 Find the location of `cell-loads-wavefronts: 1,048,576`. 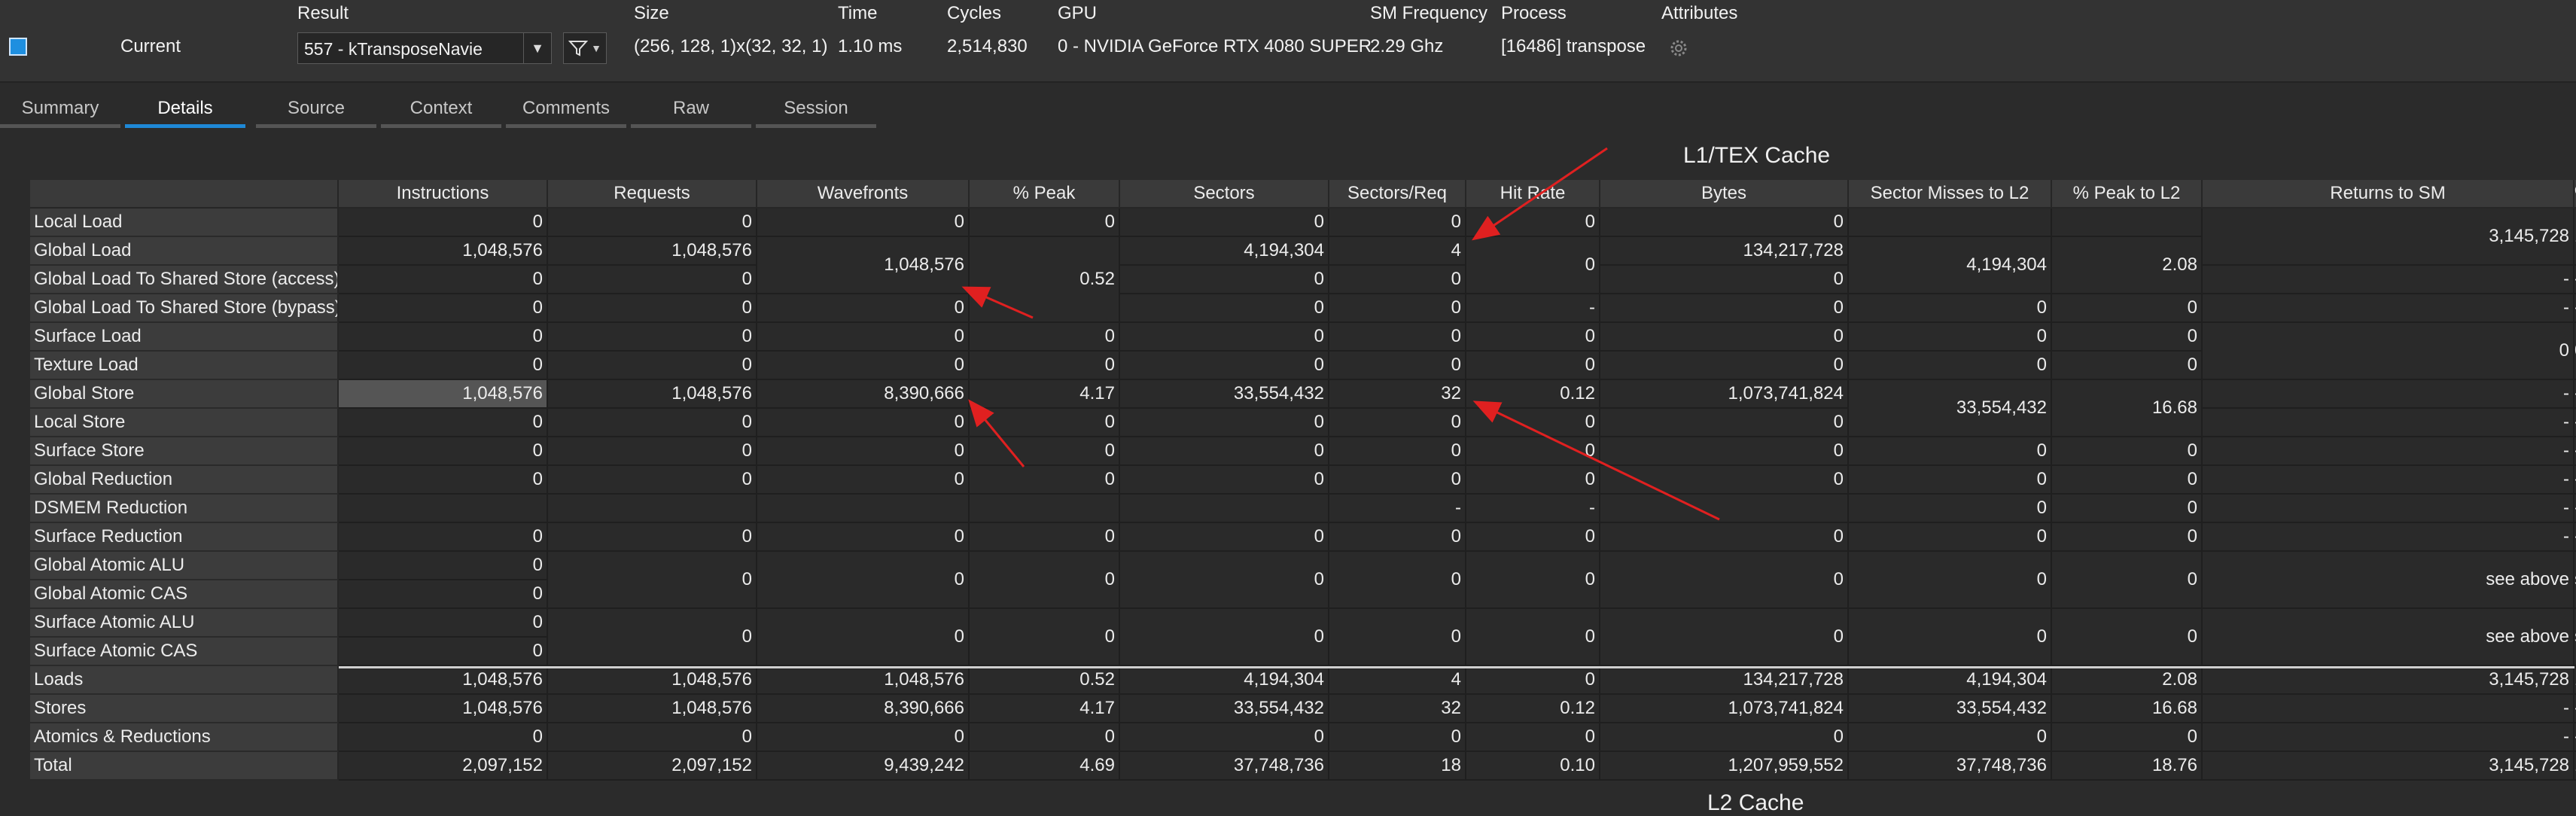

cell-loads-wavefronts: 1,048,576 is located at coordinates (864, 680).